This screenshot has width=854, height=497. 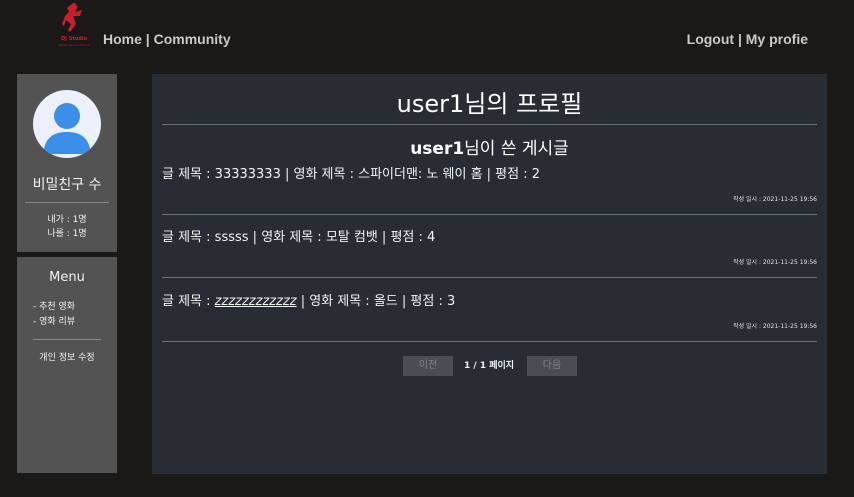 I want to click on dancer-logo-icon, so click(x=72, y=17).